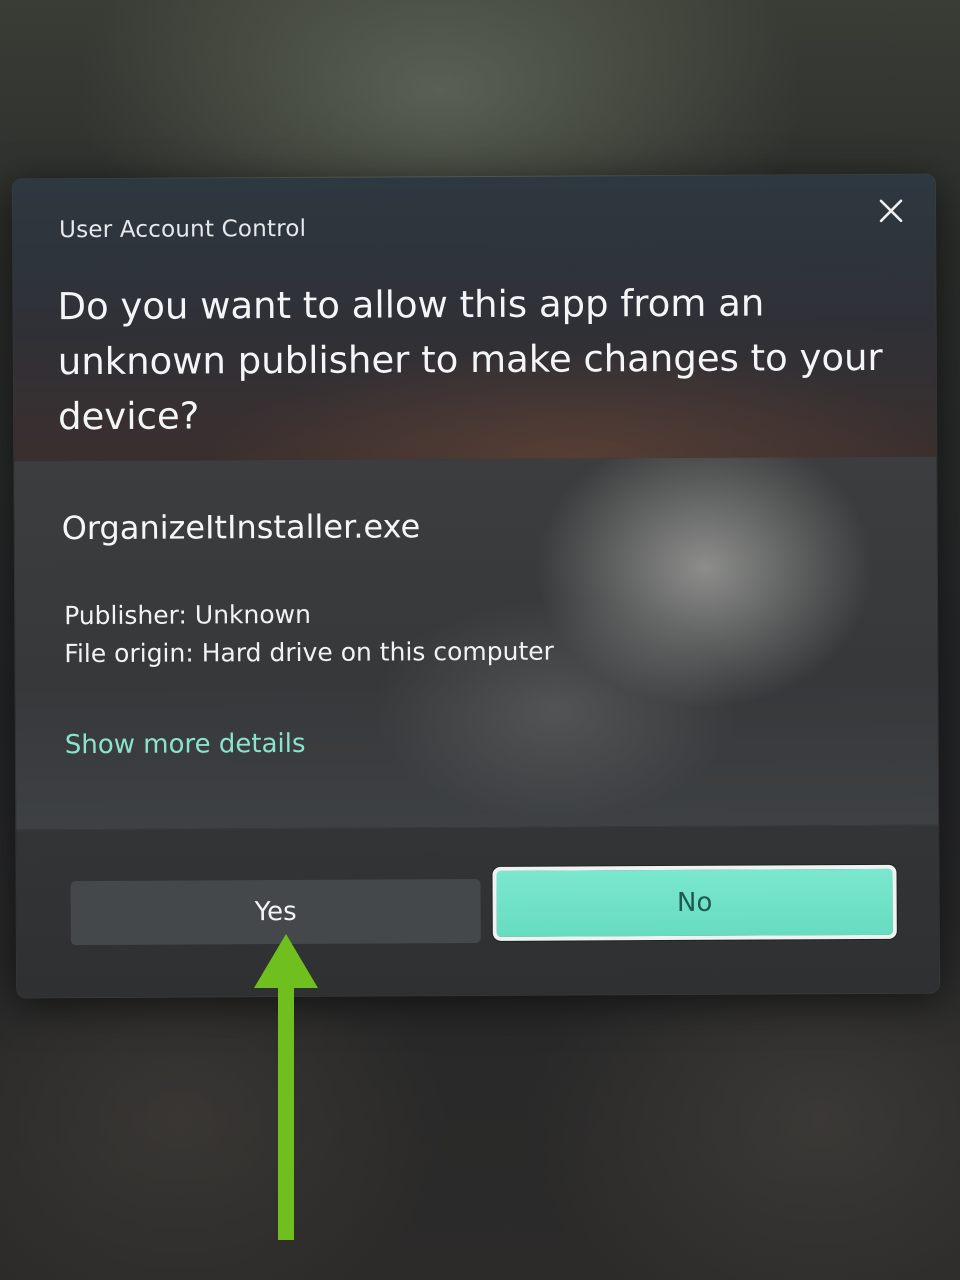 The width and height of the screenshot is (960, 1280). What do you see at coordinates (286, 1087) in the screenshot?
I see `arrow-up-icon` at bounding box center [286, 1087].